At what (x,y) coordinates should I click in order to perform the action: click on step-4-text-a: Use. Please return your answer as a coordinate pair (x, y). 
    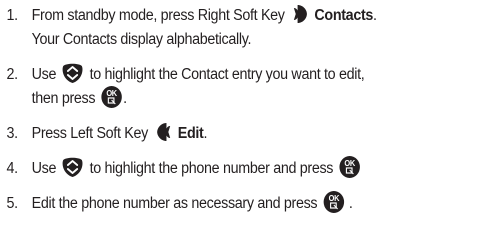
    Looking at the image, I should click on (44, 169).